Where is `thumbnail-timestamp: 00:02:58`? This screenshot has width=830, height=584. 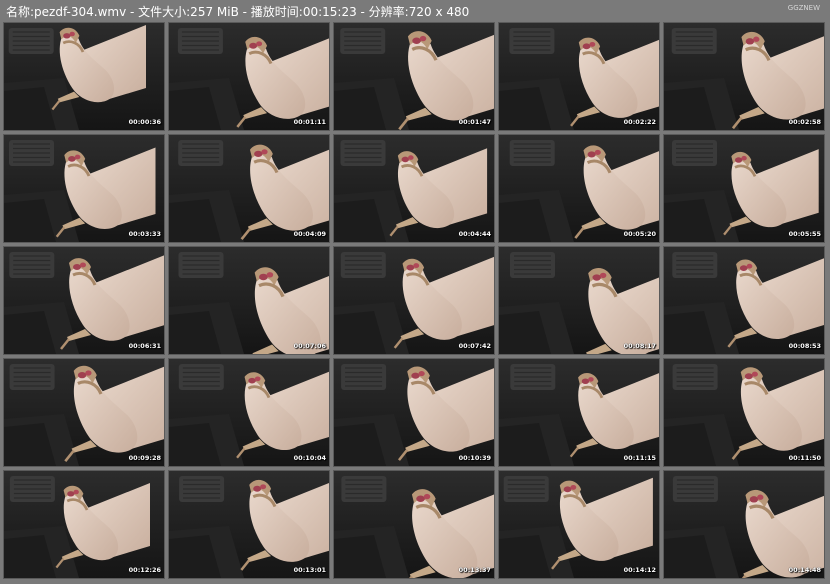 thumbnail-timestamp: 00:02:58 is located at coordinates (804, 122).